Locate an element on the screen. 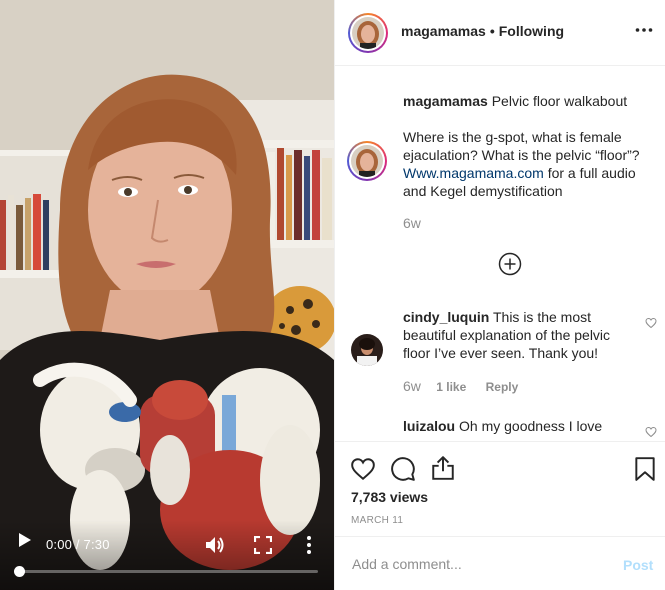 The width and height of the screenshot is (665, 590). bookmark-icon is located at coordinates (645, 469).